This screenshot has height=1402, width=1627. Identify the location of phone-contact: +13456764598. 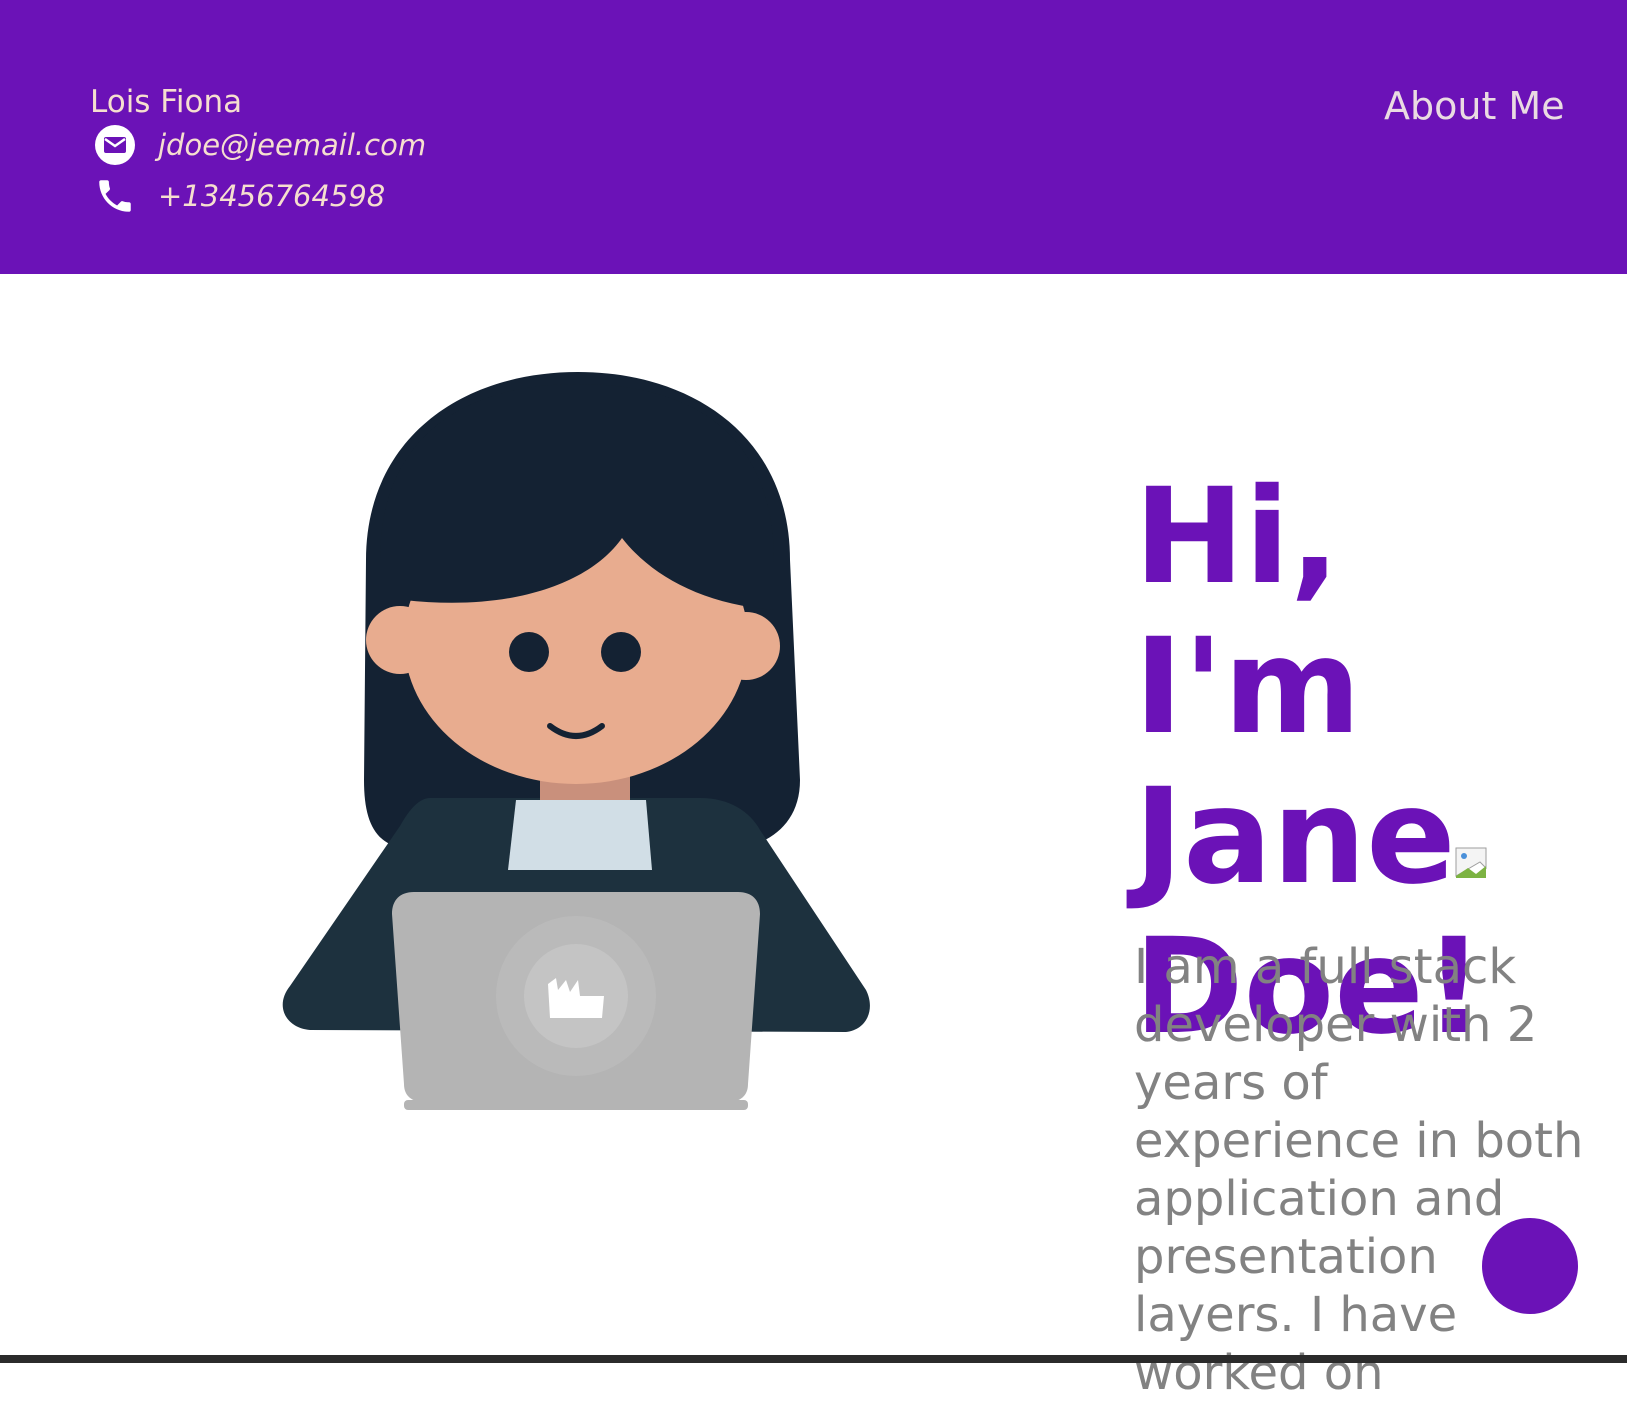
(239, 196).